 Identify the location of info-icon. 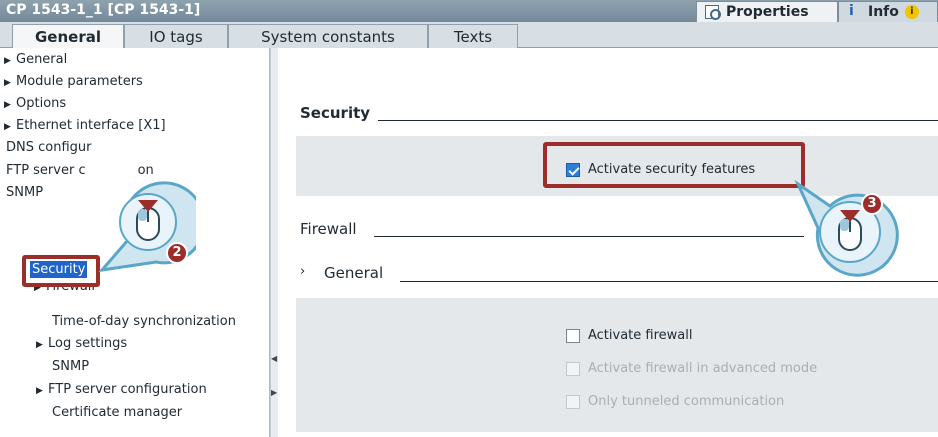
(855, 11).